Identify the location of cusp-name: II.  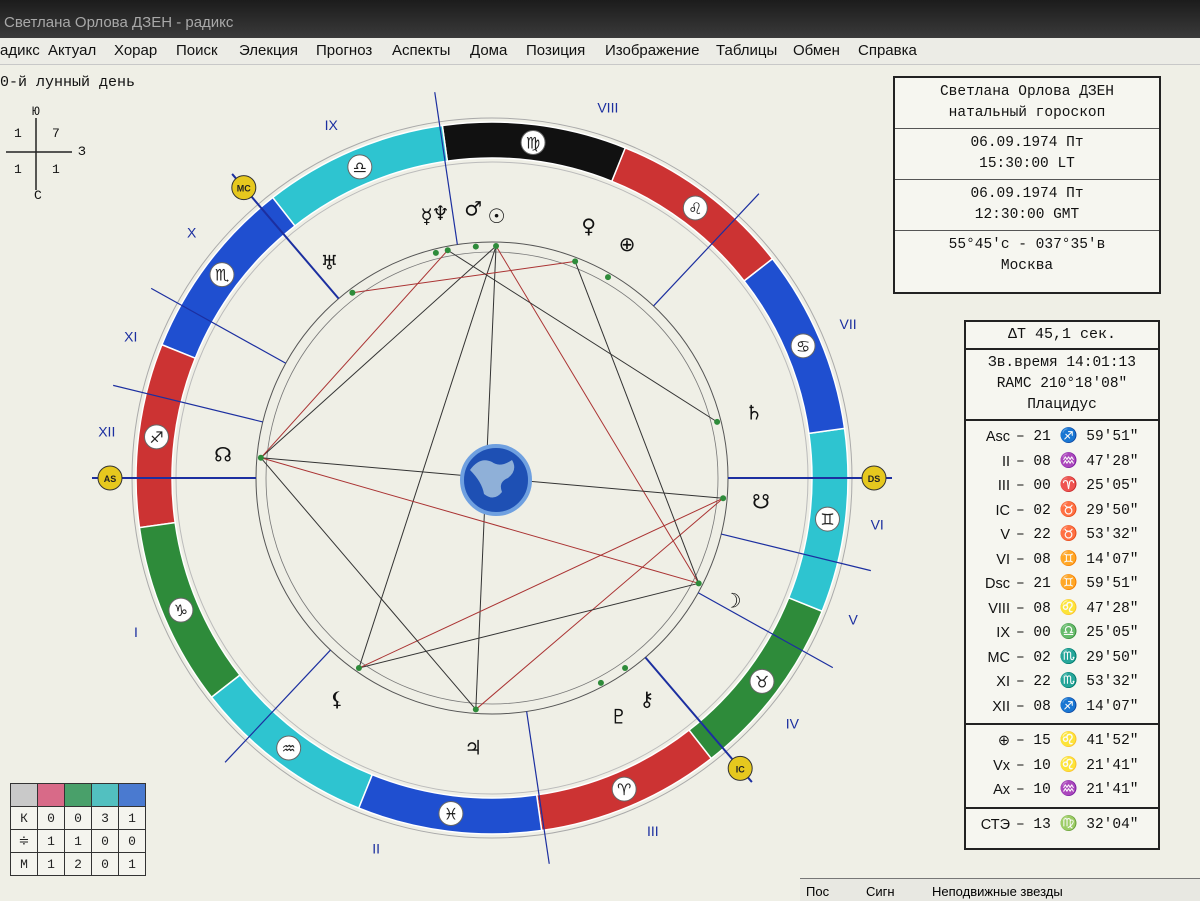
(1005, 461).